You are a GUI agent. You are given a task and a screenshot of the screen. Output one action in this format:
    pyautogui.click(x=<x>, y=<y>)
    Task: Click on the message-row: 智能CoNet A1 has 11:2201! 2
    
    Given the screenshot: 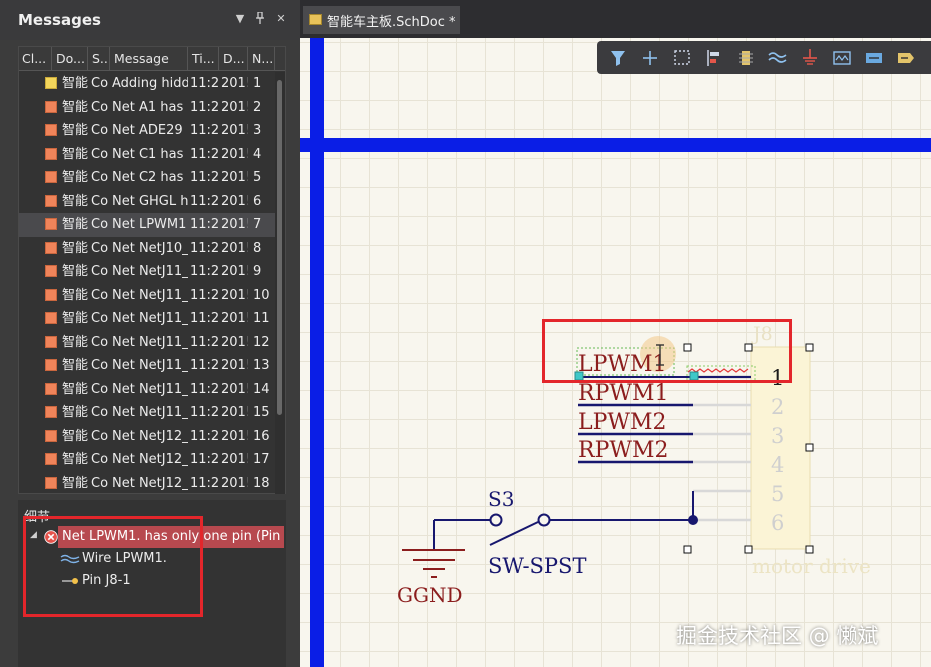 What is the action you would take?
    pyautogui.click(x=147, y=108)
    